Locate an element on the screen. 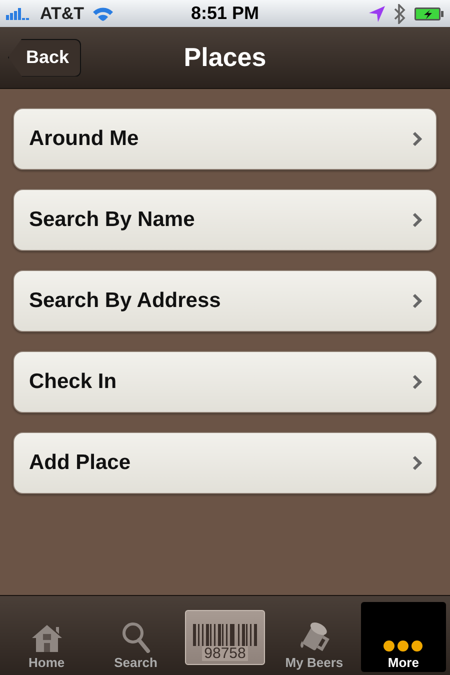 The image size is (450, 675). status-time: 8:51 PM is located at coordinates (225, 13).